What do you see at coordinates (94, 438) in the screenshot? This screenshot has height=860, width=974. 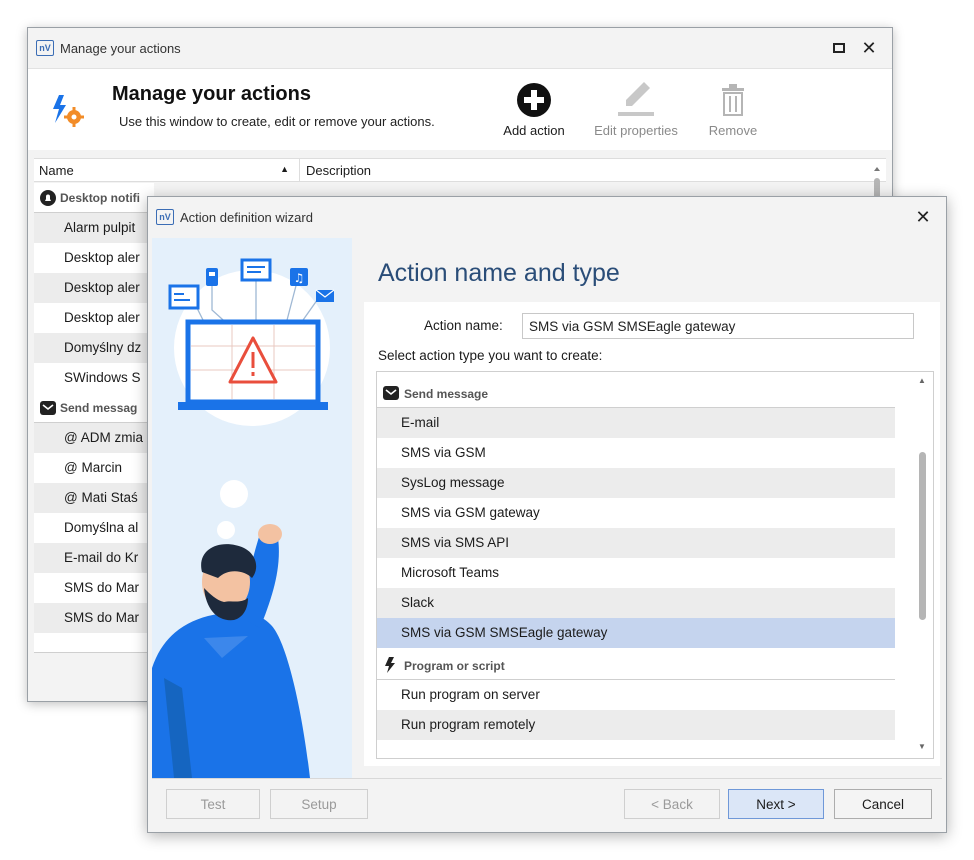 I see `list-item: @ ADM zmia` at bounding box center [94, 438].